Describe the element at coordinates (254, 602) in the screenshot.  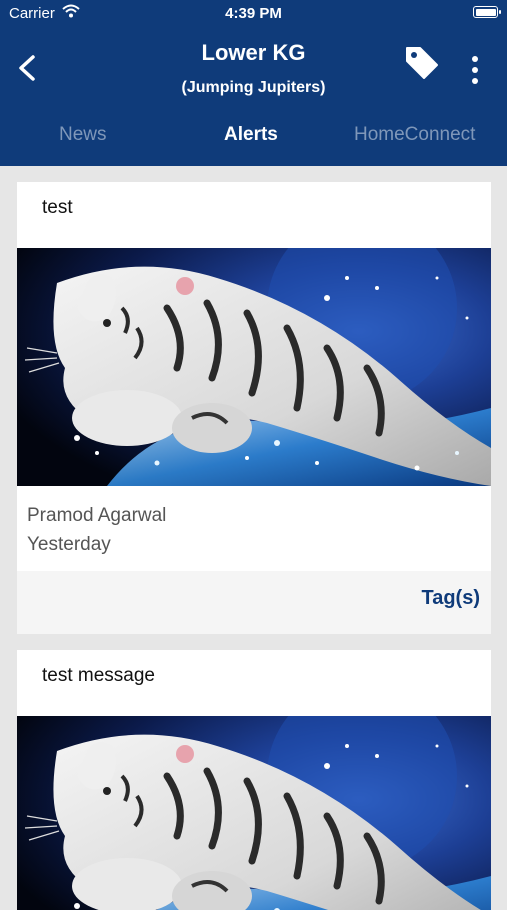
I see `alert-card-footer: Tag(s)` at that location.